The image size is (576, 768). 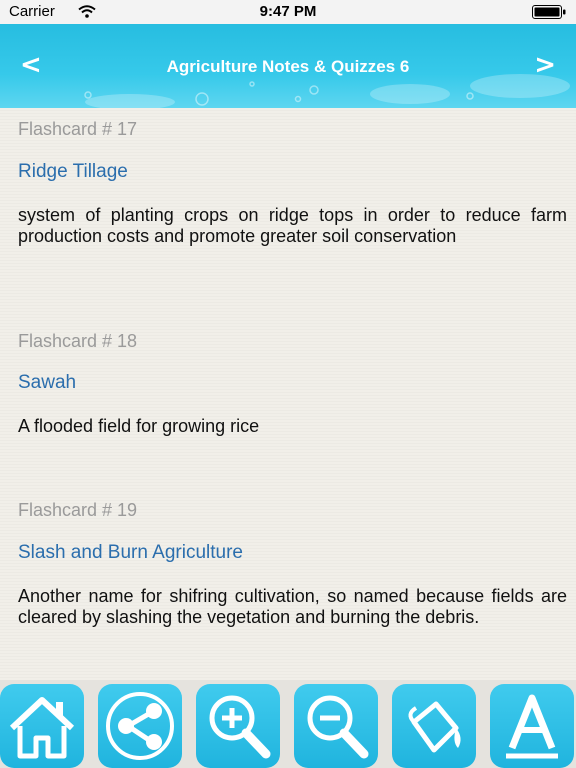 I want to click on forward-arrow-icon: >, so click(x=545, y=65).